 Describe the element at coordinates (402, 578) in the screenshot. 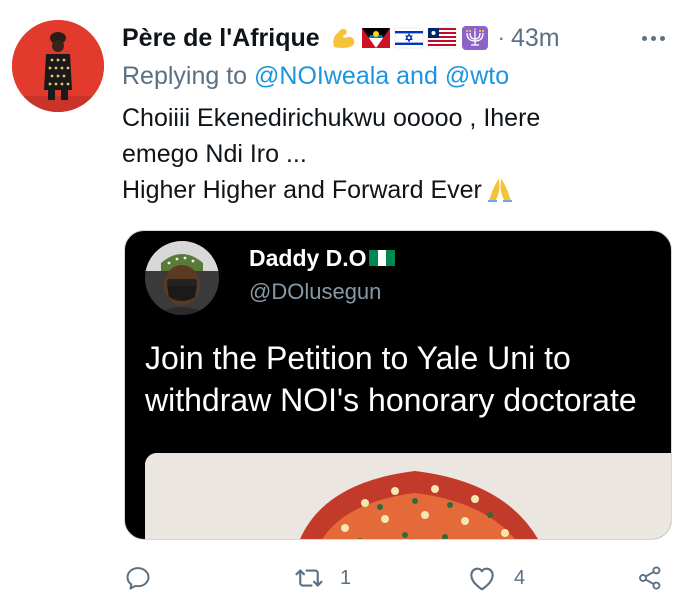

I see `tweet-actions: 1 4` at that location.